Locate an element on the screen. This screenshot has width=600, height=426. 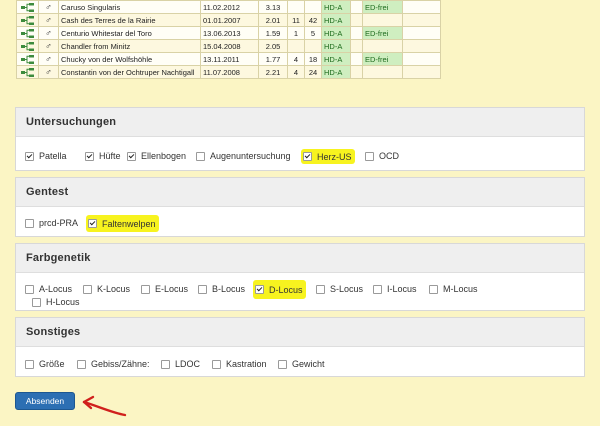
panel-gentest: Gentest prcd-PRA Faltenwelpen is located at coordinates (300, 207).